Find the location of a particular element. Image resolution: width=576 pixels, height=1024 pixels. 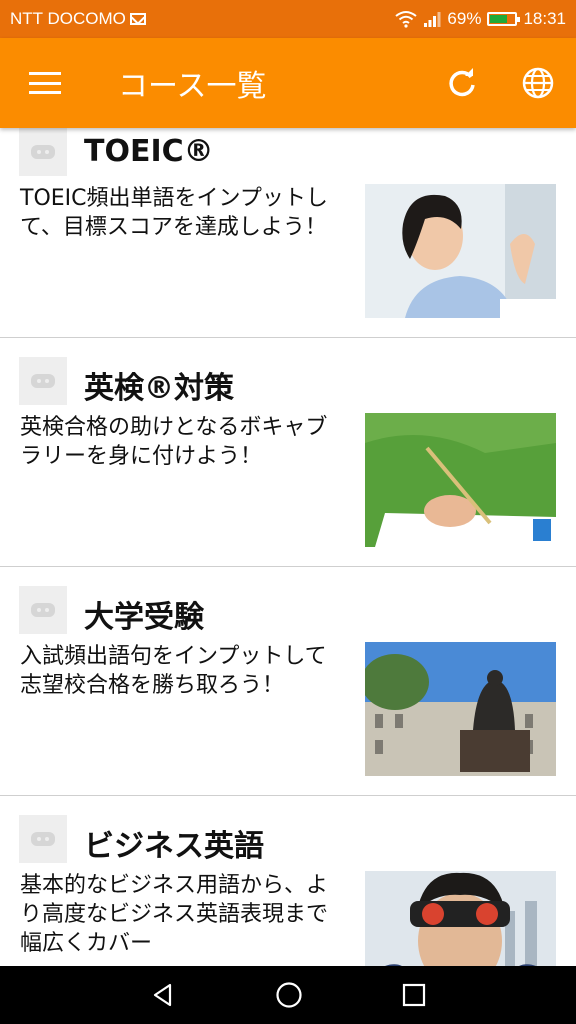

clock: 18:31 is located at coordinates (544, 18).